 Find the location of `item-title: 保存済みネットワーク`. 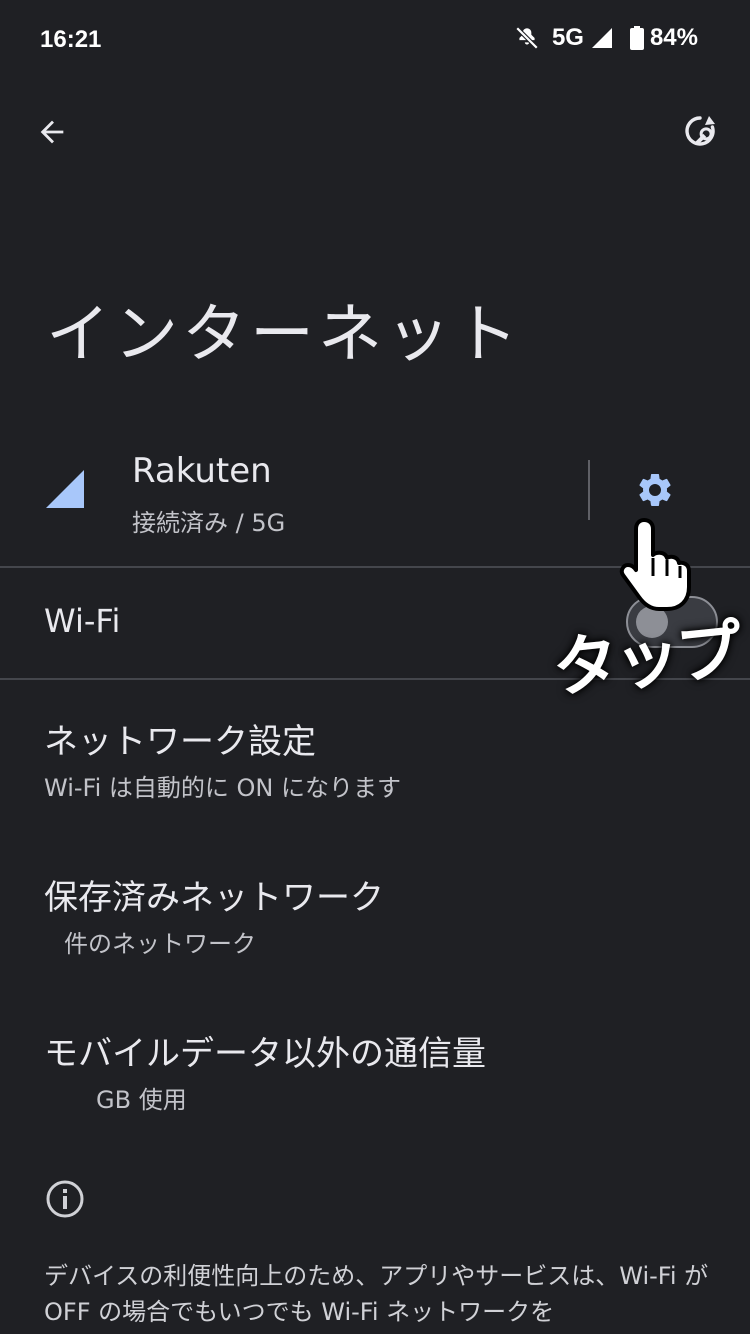

item-title: 保存済みネットワーク is located at coordinates (214, 898).